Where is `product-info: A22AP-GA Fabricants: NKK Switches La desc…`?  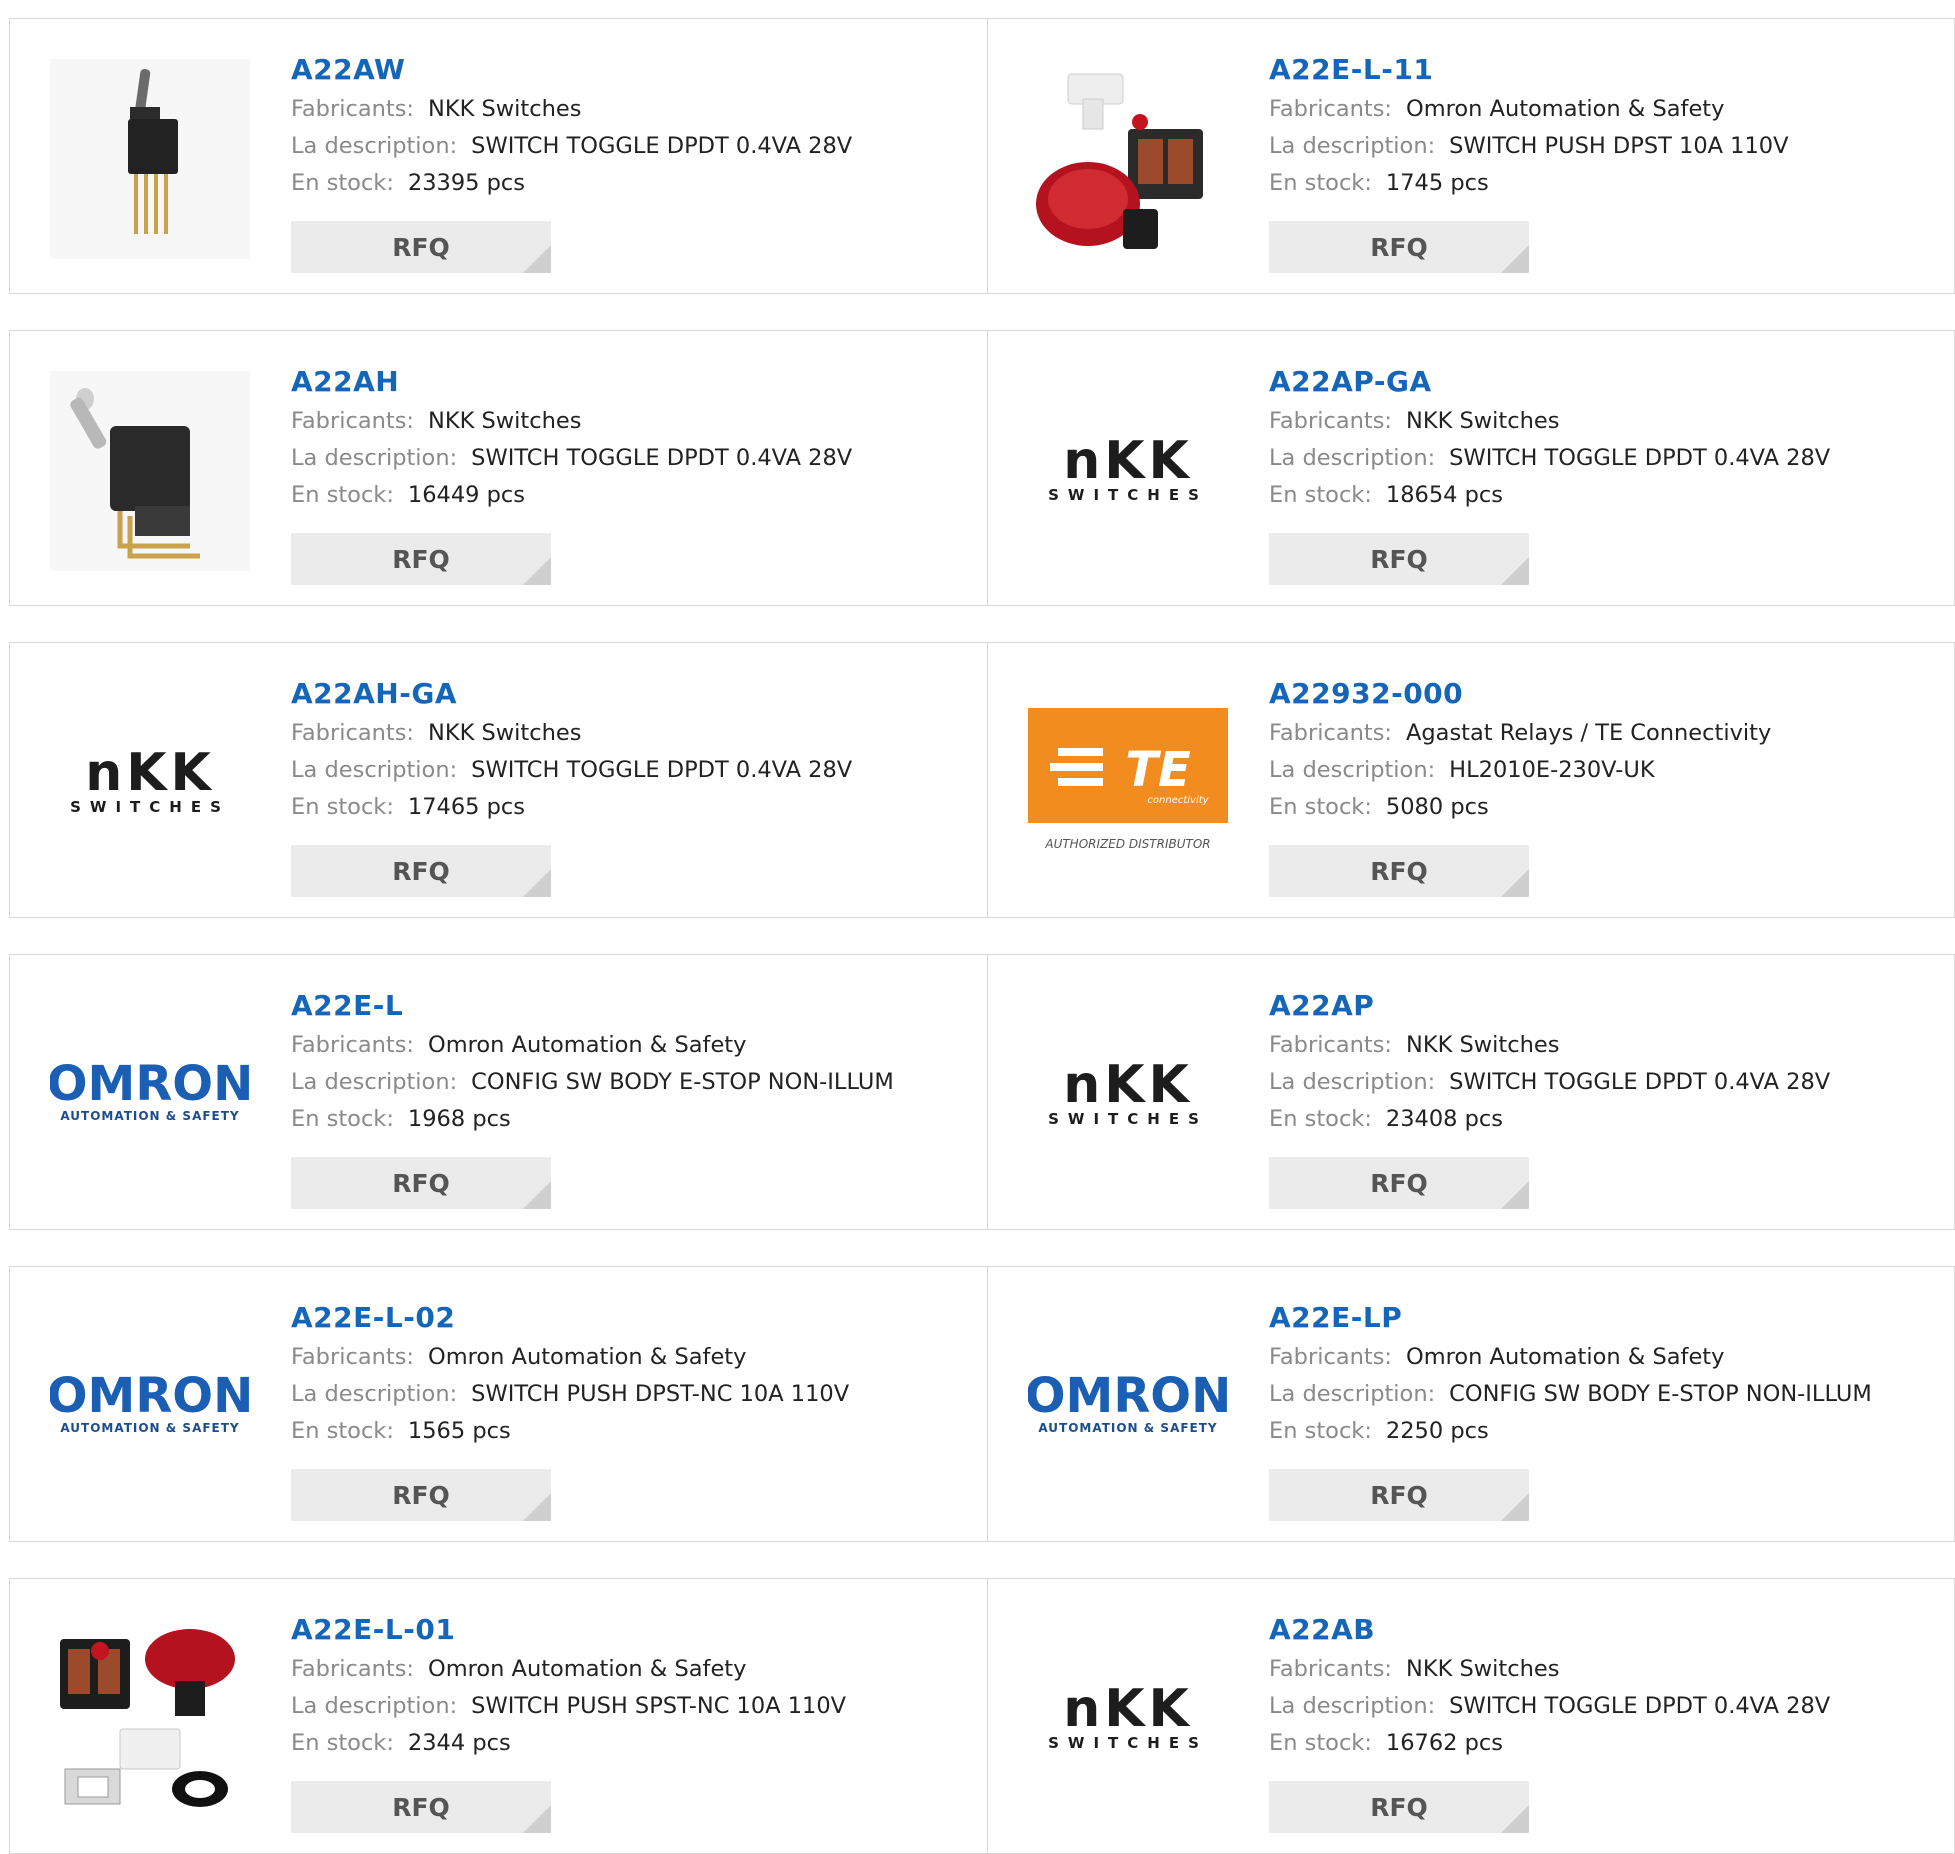 product-info: A22AP-GA Fabricants: NKK Switches La desc… is located at coordinates (1606, 437).